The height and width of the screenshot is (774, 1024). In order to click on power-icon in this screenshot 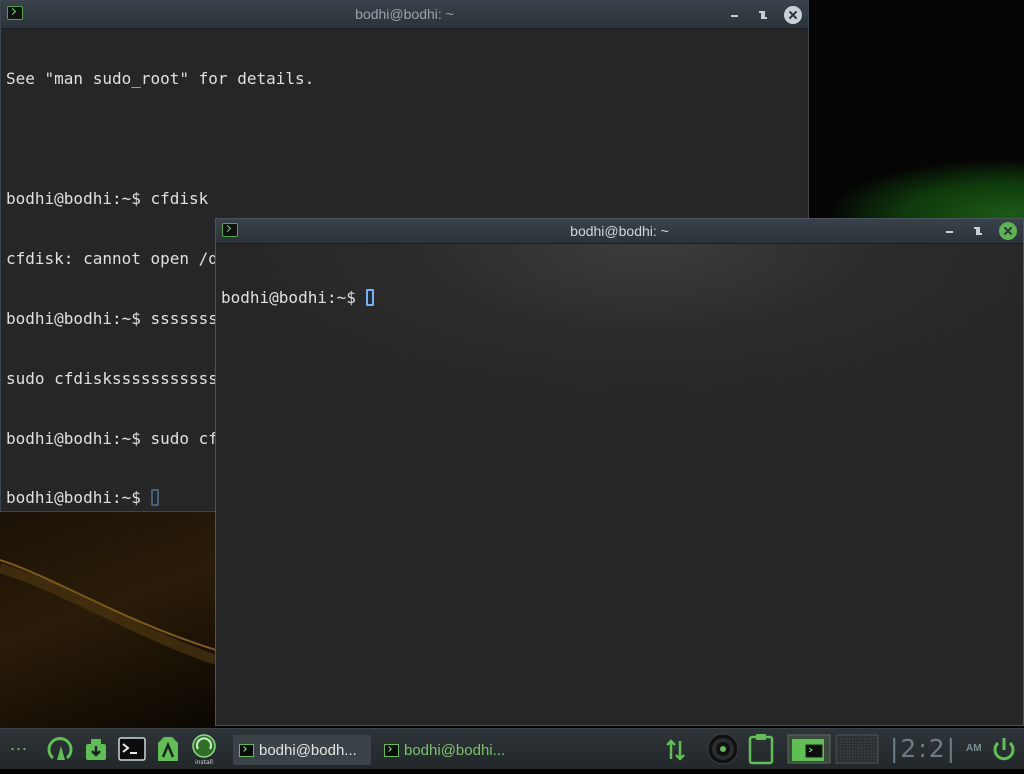, I will do `click(1004, 749)`.